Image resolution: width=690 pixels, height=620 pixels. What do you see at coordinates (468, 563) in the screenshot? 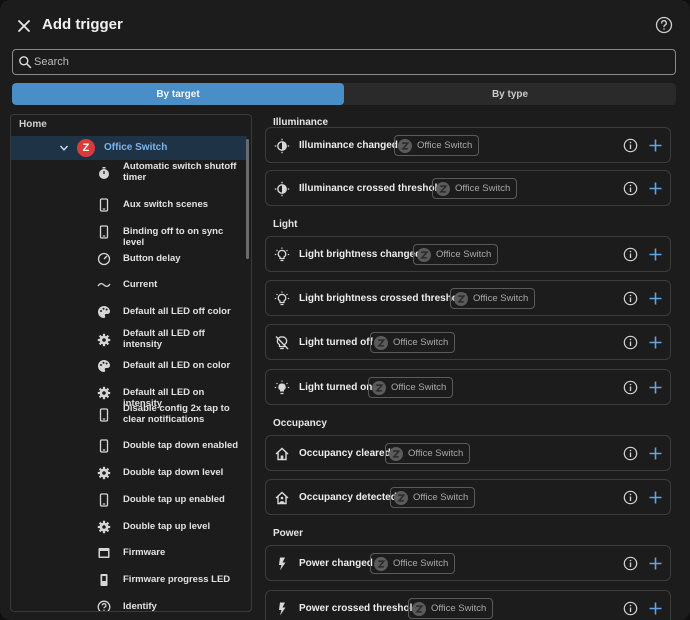
I see `trigger-card: Power changed Office Switch` at bounding box center [468, 563].